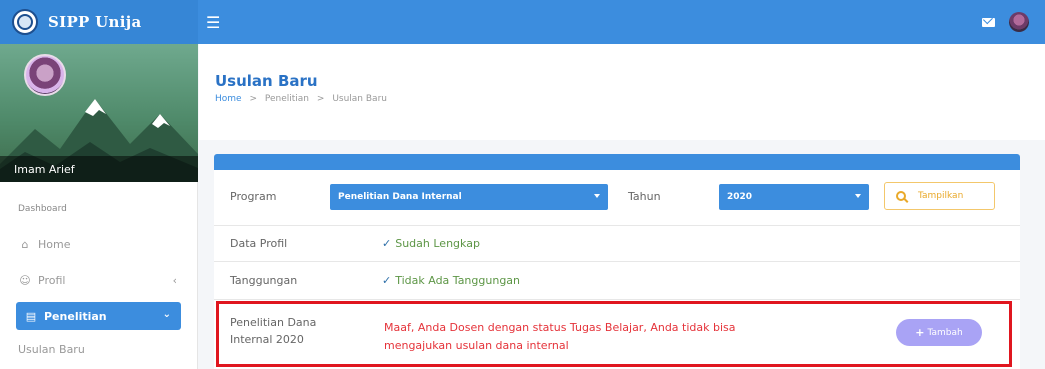 Image resolution: width=1045 pixels, height=369 pixels. I want to click on tahun-label: Tahun, so click(644, 196).